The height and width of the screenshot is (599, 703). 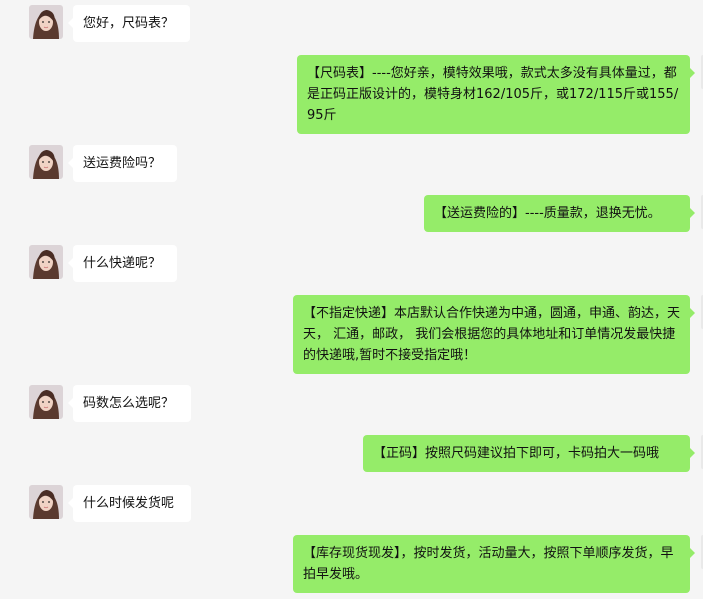 I want to click on message-bubble-received: 送运费险吗？, so click(x=122, y=163).